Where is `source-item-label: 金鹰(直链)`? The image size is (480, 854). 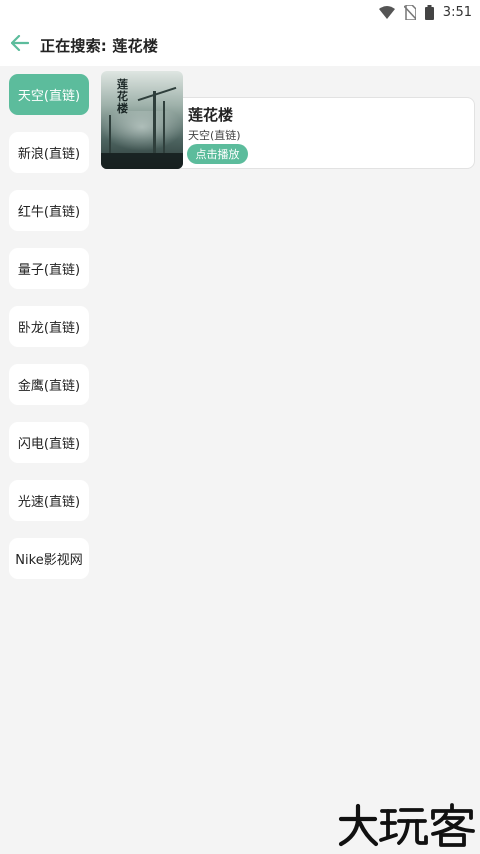 source-item-label: 金鹰(直链) is located at coordinates (49, 386).